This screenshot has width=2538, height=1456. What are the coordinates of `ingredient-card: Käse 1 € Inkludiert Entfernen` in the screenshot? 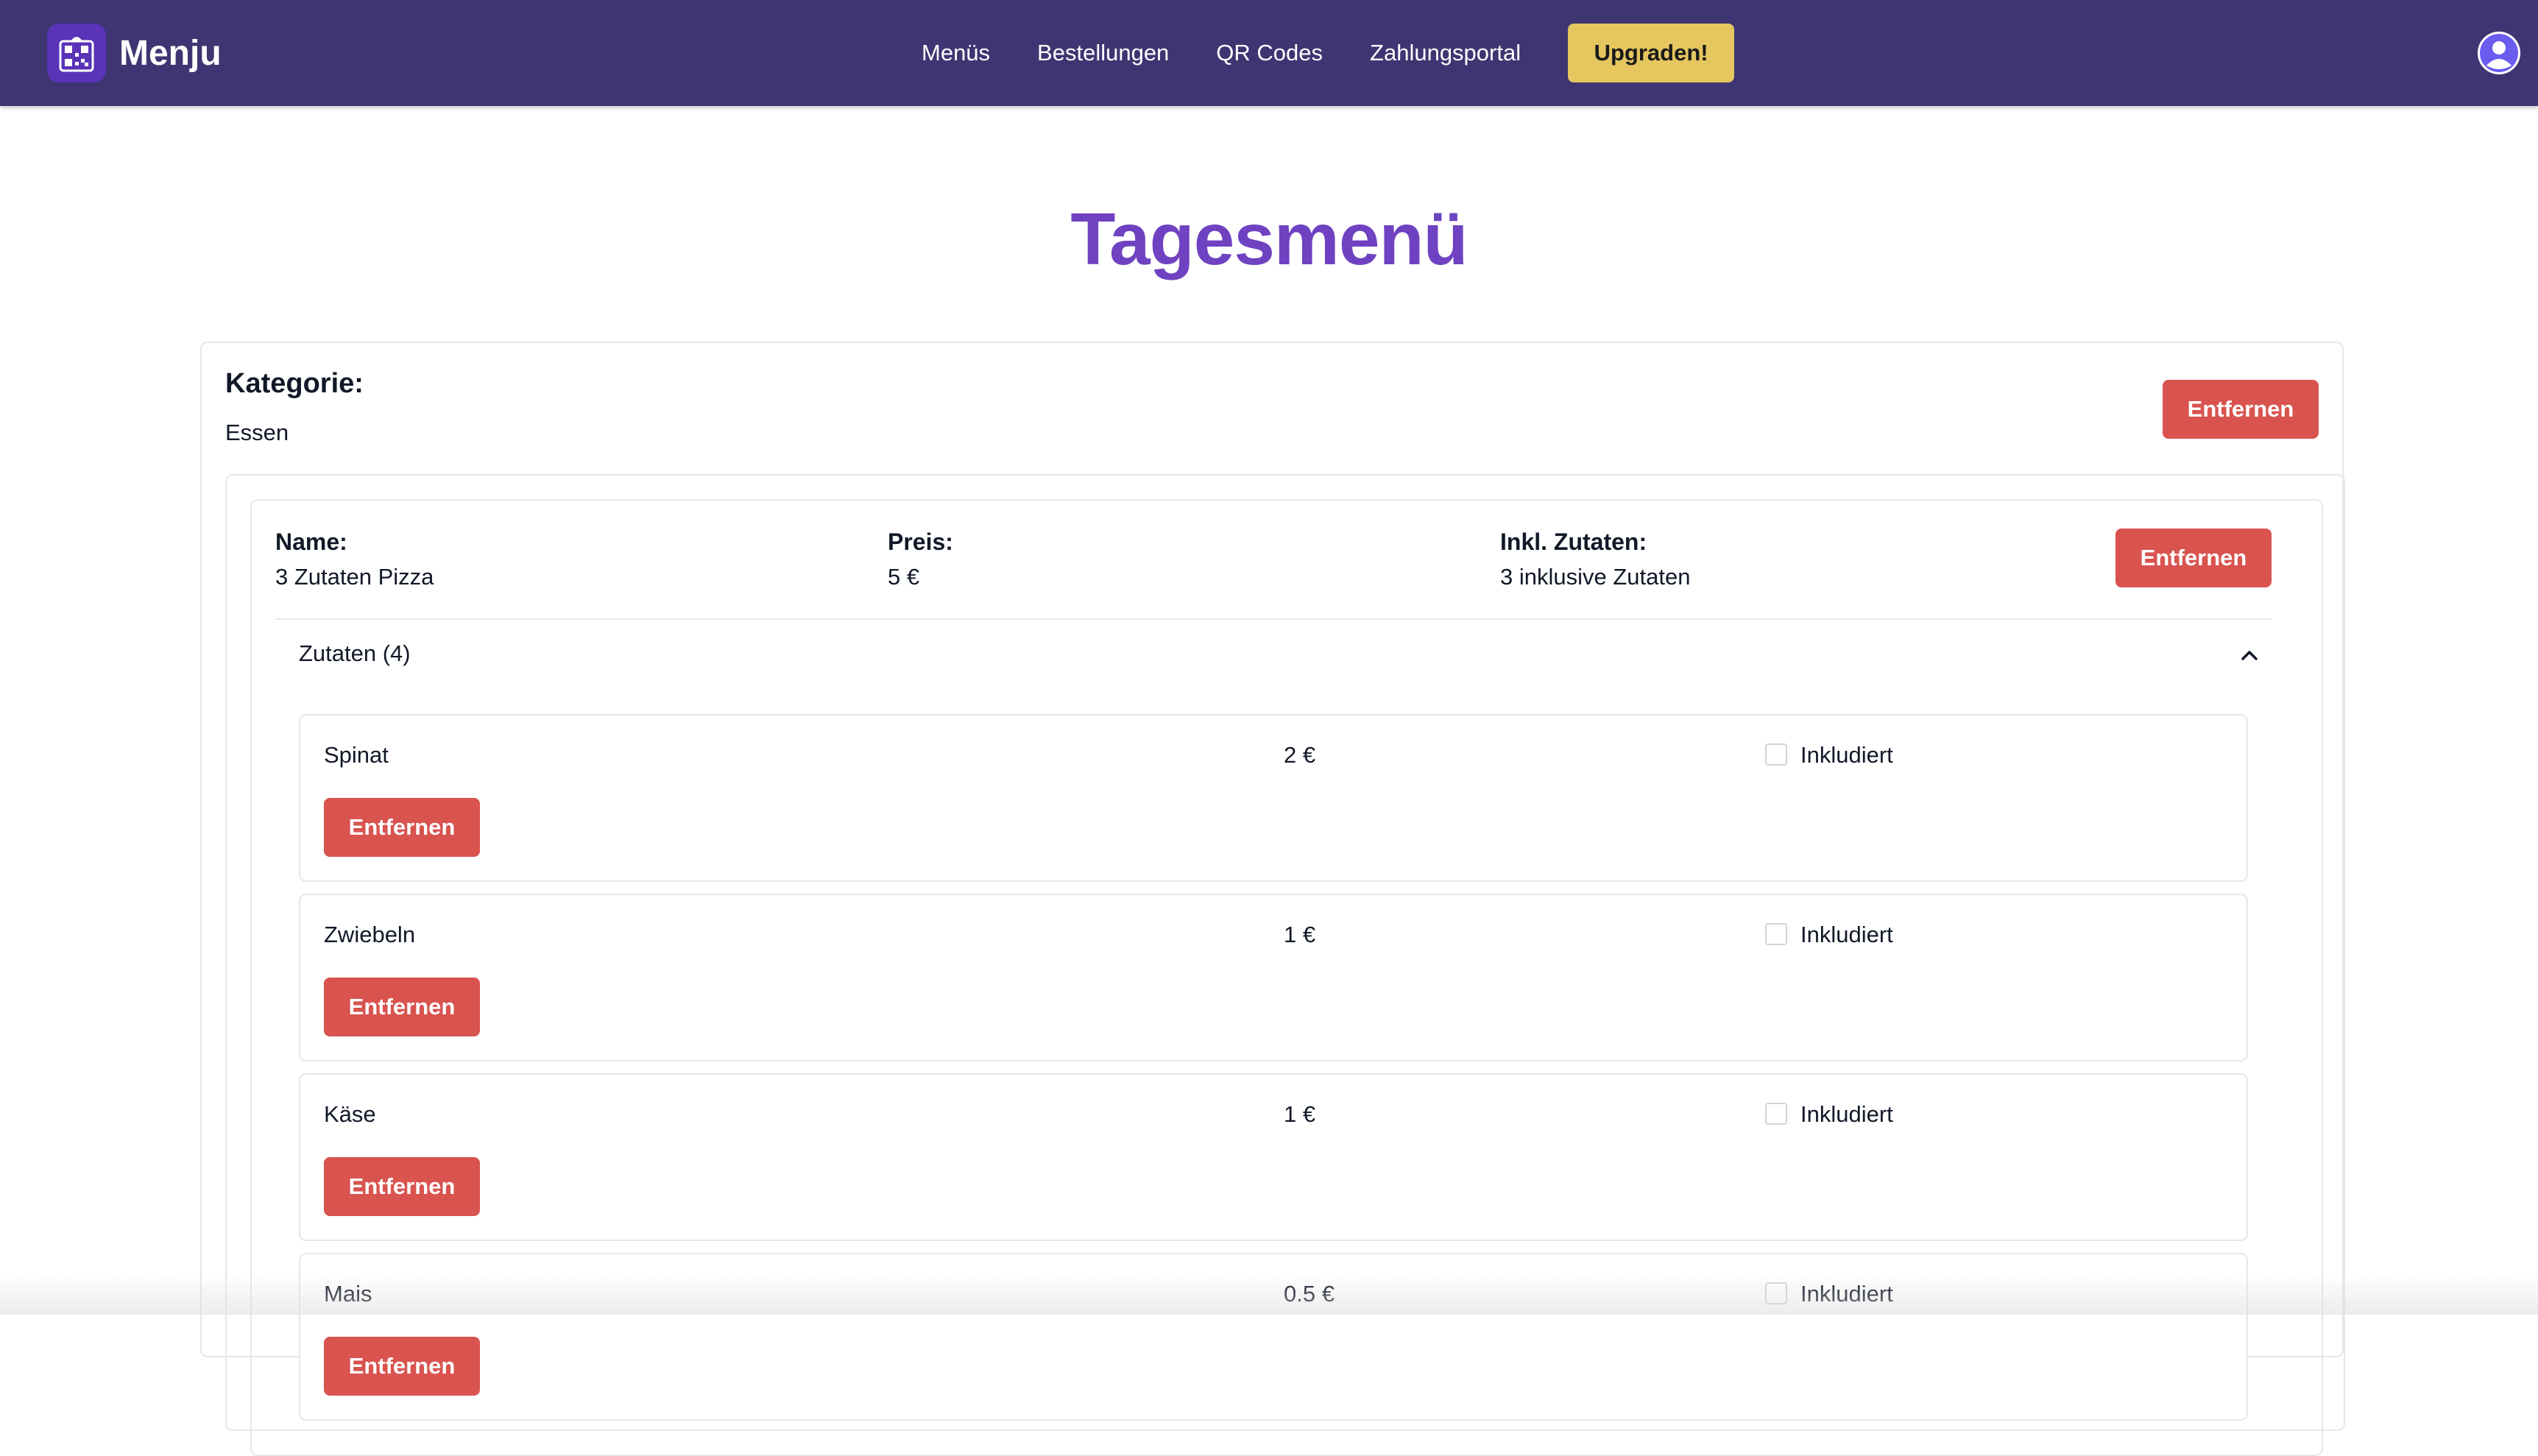 It's located at (1273, 1157).